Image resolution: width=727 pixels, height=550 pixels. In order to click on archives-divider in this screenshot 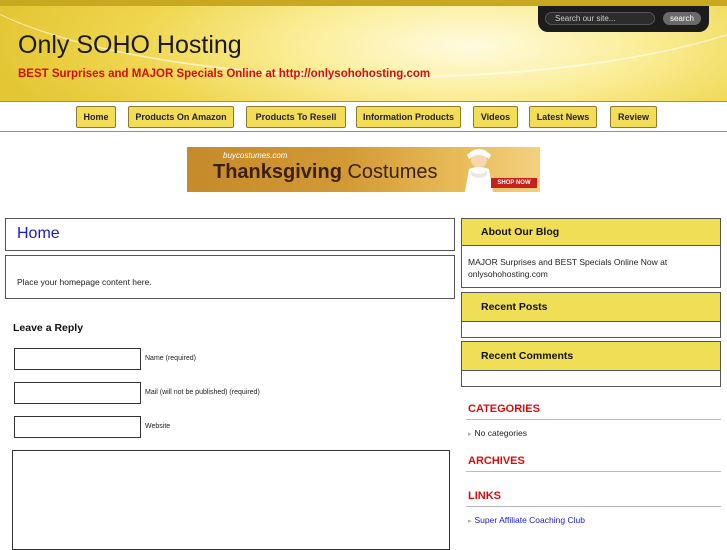, I will do `click(593, 471)`.